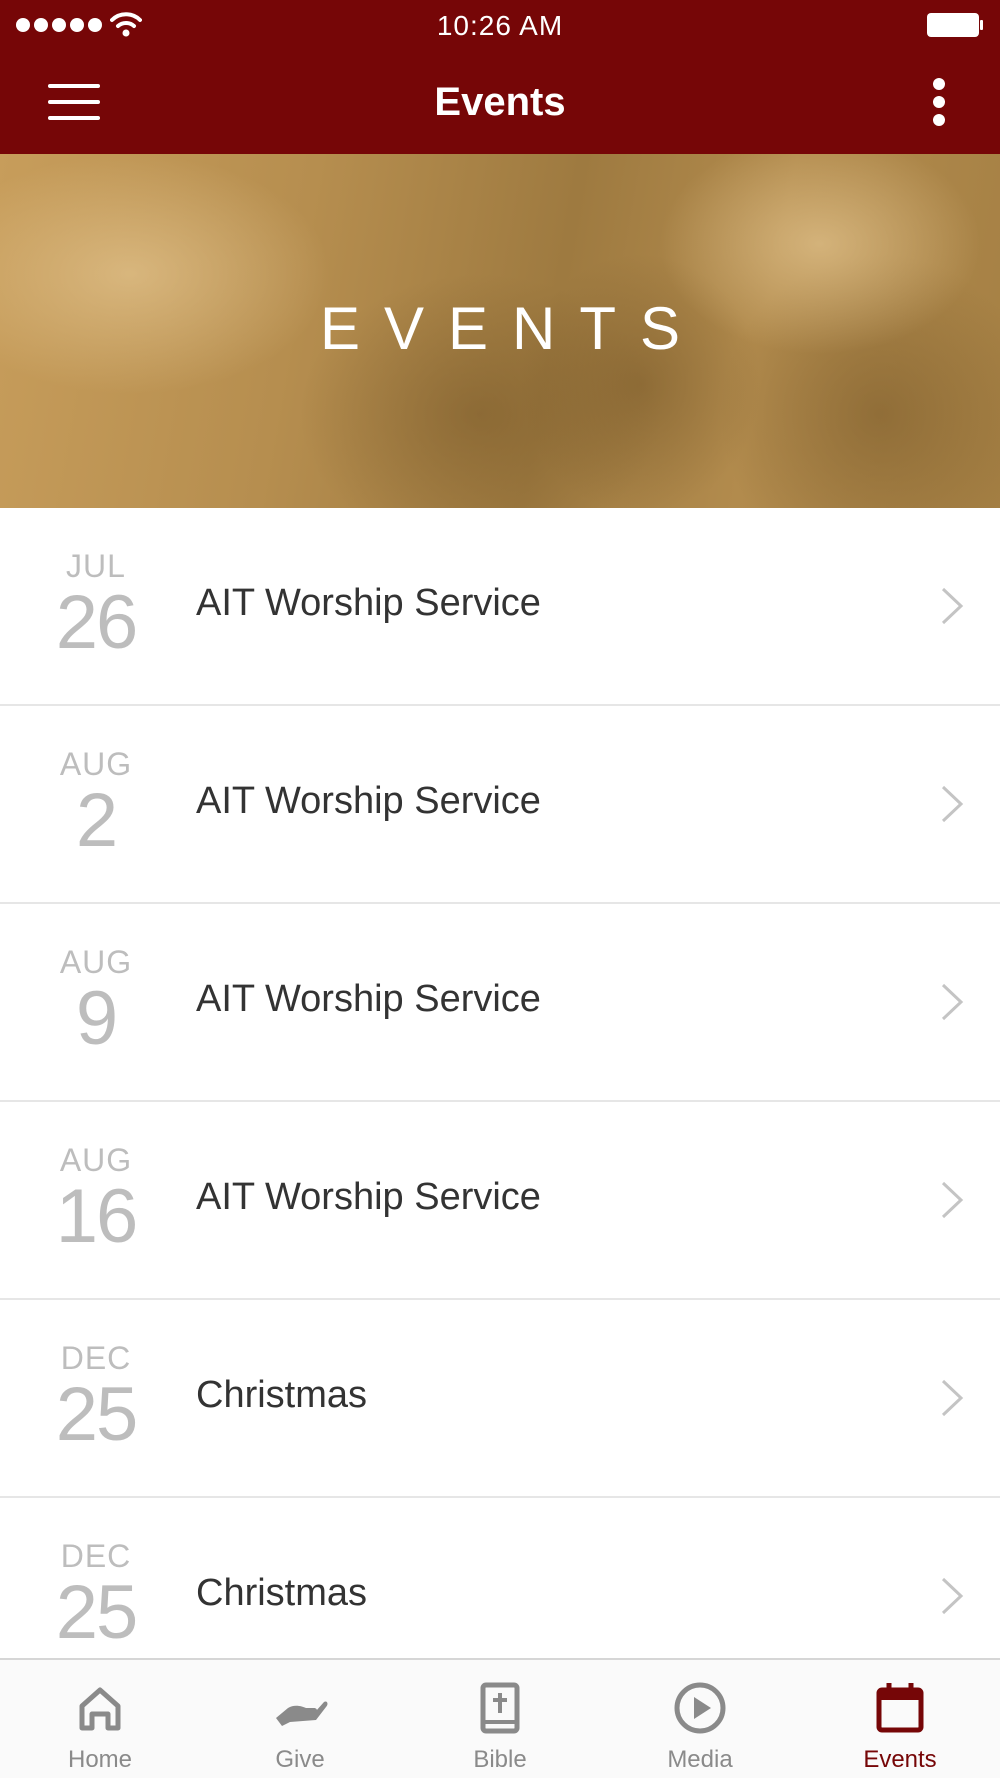 This screenshot has width=1000, height=1778. What do you see at coordinates (302, 1713) in the screenshot?
I see `give-icon` at bounding box center [302, 1713].